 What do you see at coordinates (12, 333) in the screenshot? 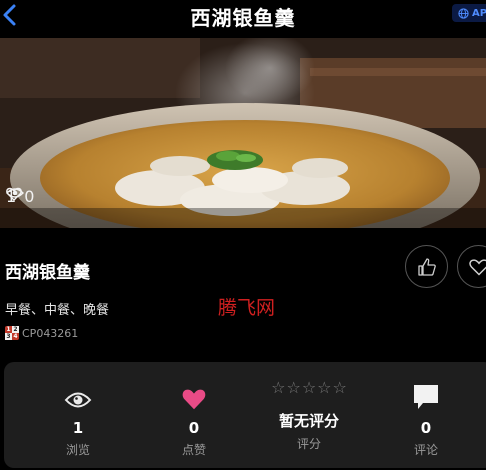
I see `code-number-icon: 1234` at bounding box center [12, 333].